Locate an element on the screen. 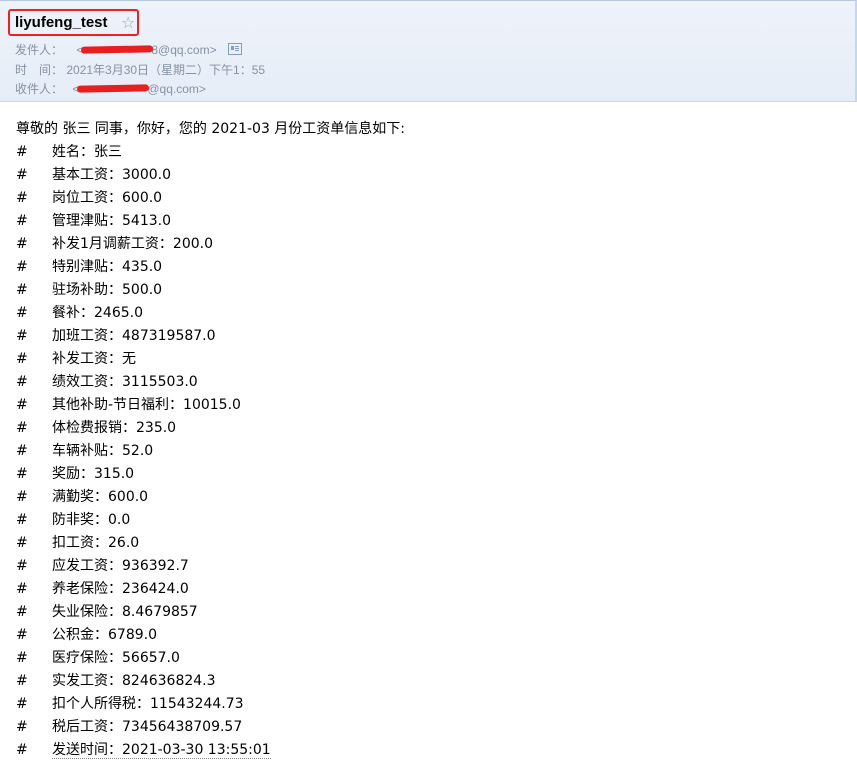  time-row: 时 间： 2021年3月30日（星期二）下午1：55 is located at coordinates (140, 69).